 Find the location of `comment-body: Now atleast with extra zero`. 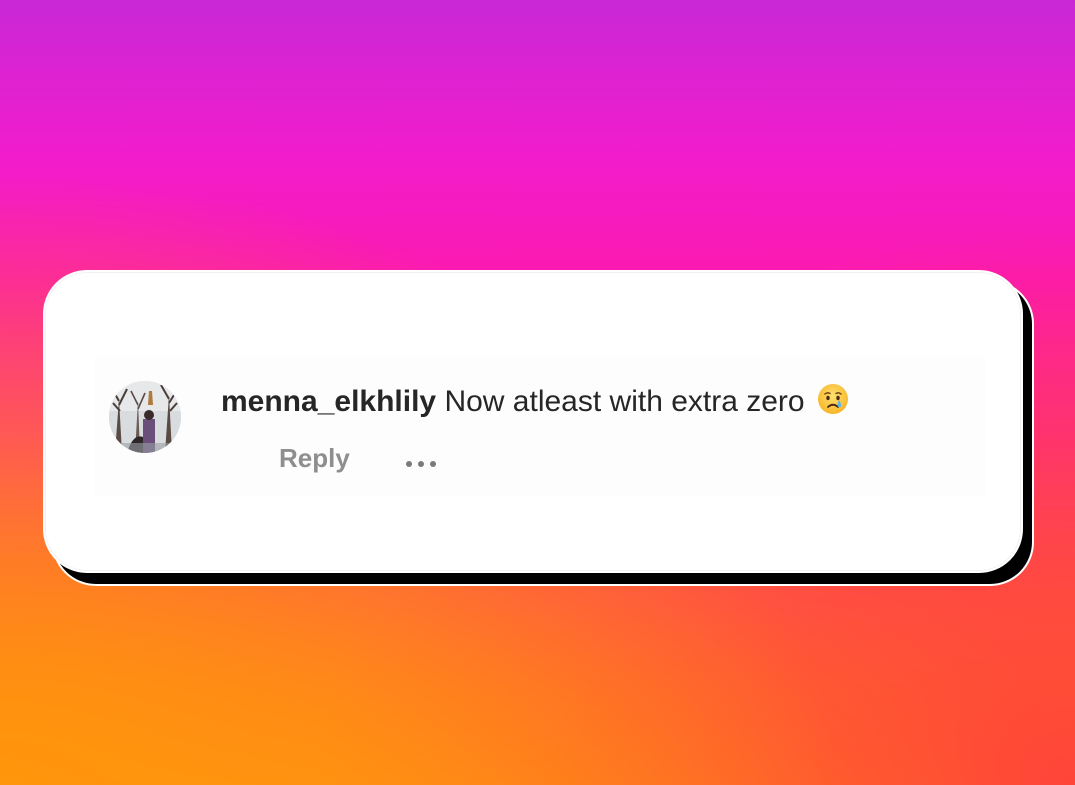

comment-body: Now atleast with extra zero is located at coordinates (624, 401).